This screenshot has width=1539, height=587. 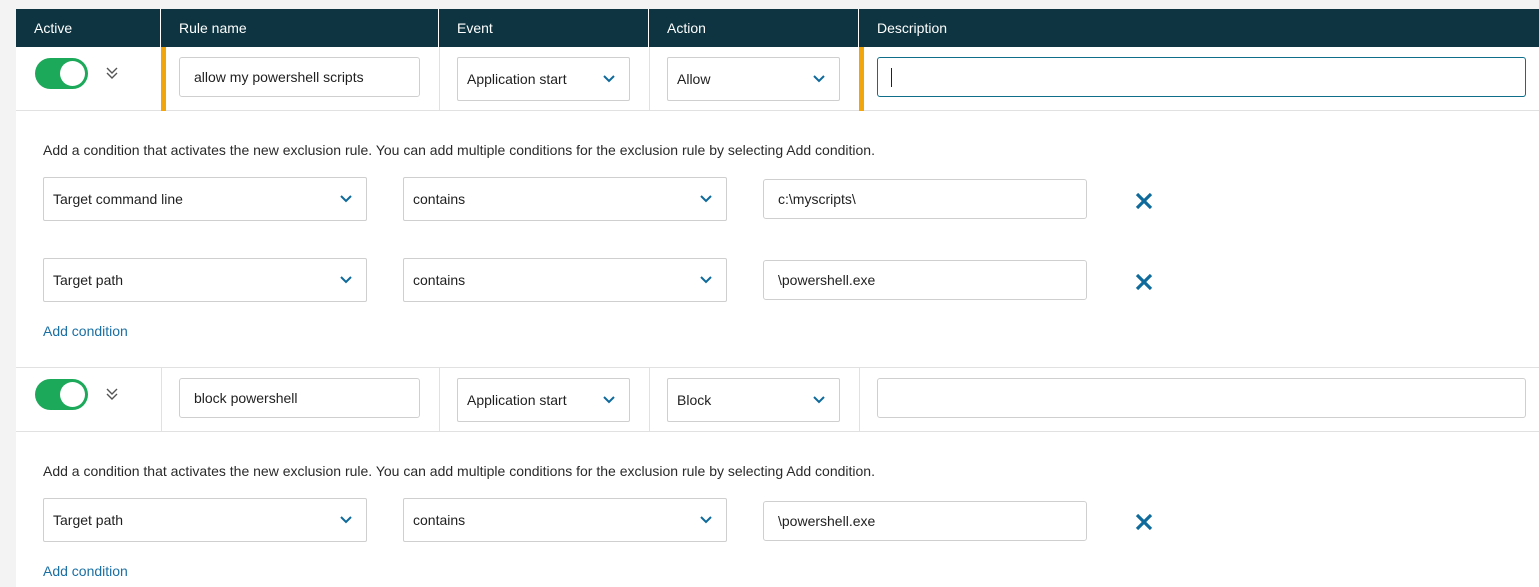 What do you see at coordinates (912, 28) in the screenshot?
I see `header-description: Description` at bounding box center [912, 28].